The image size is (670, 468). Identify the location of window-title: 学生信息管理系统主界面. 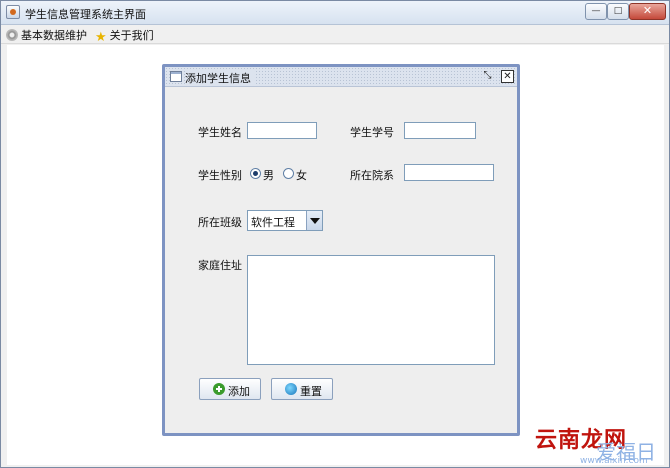
(85, 14).